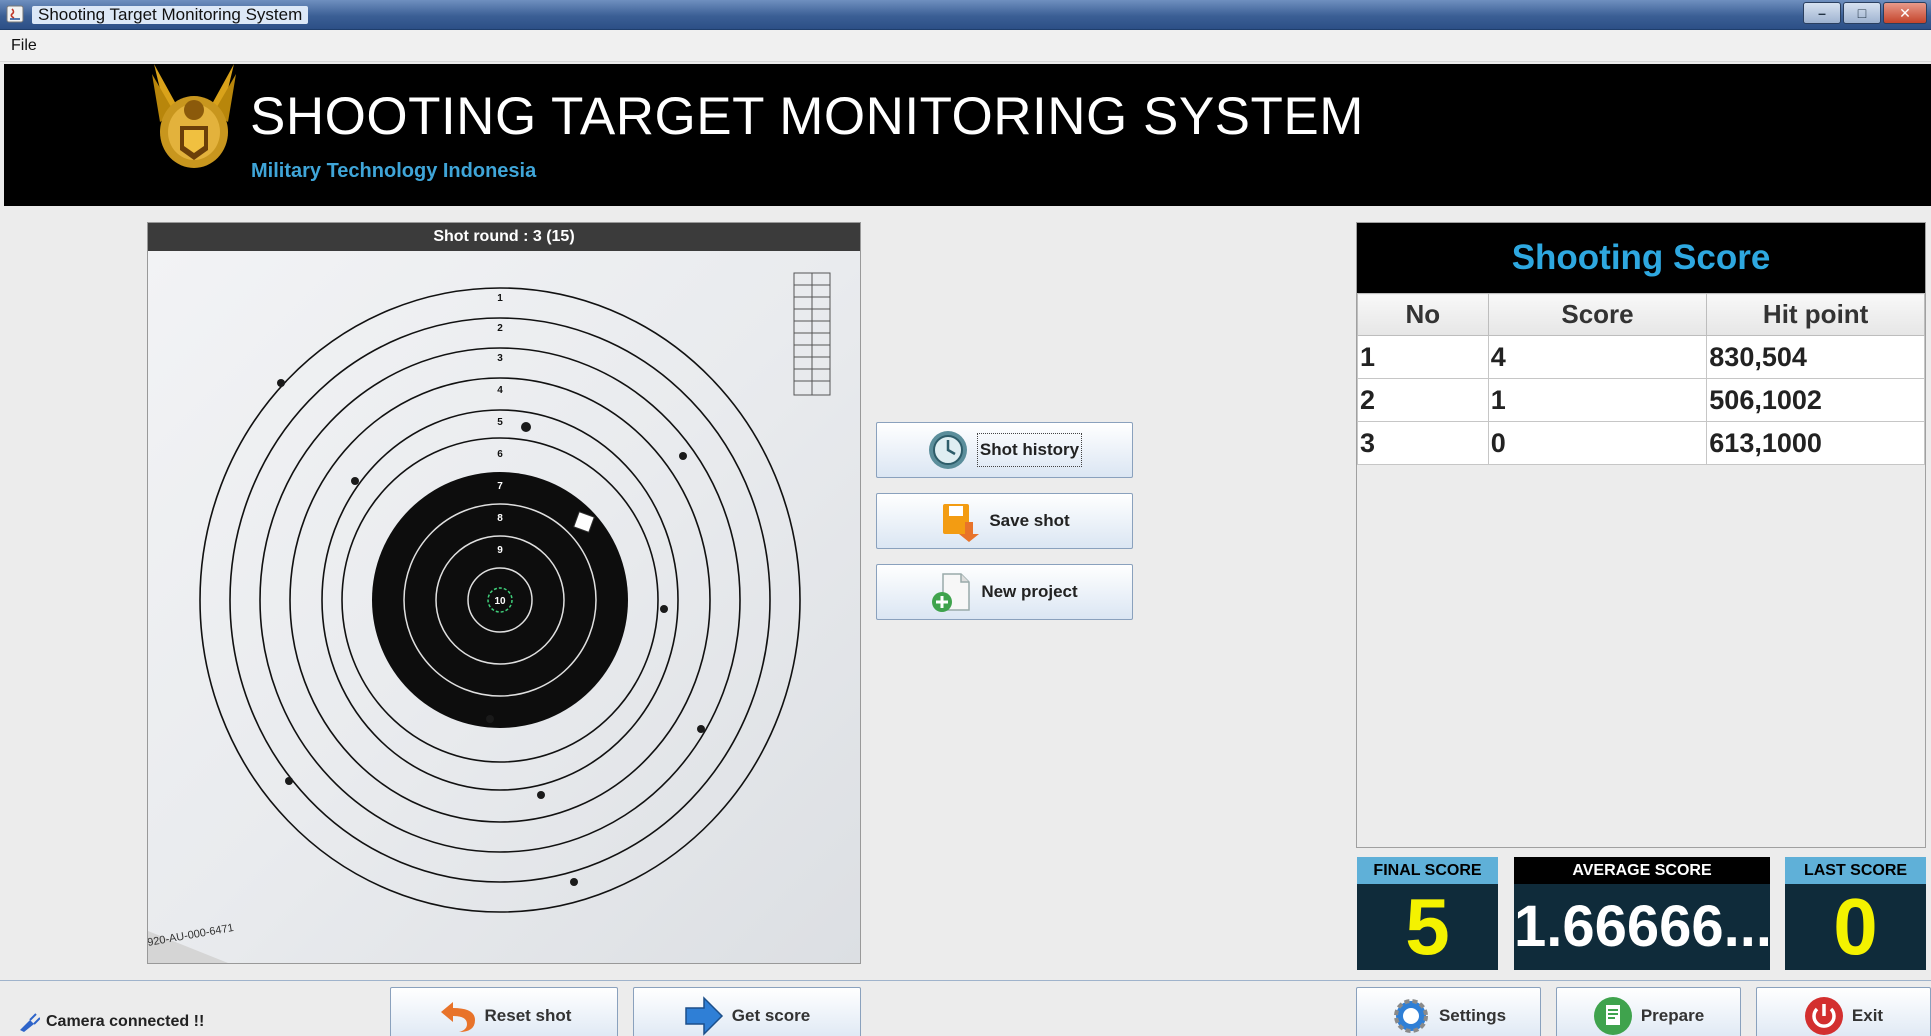  What do you see at coordinates (500, 601) in the screenshot?
I see `ring-number: 10` at bounding box center [500, 601].